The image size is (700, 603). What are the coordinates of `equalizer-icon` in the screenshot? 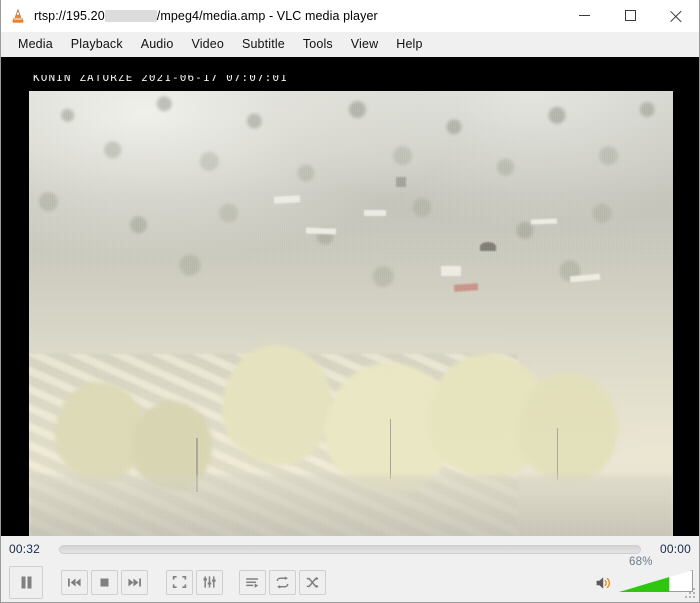 It's located at (209, 582).